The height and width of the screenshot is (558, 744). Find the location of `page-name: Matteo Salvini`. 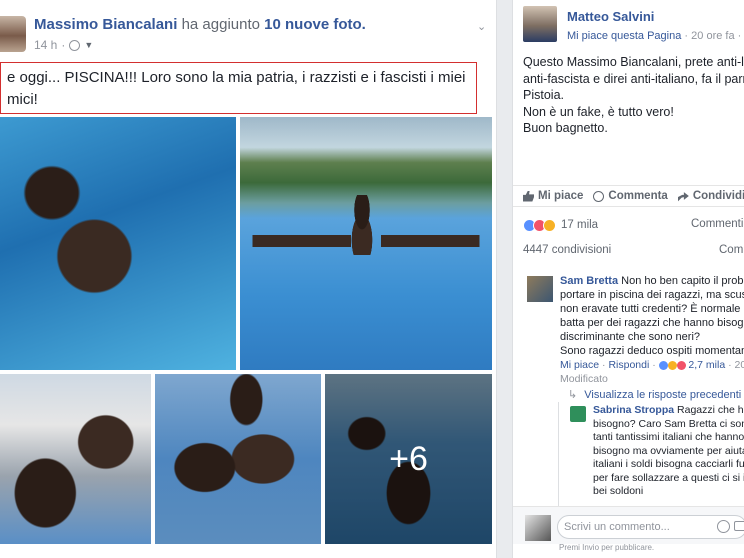

page-name: Matteo Salvini is located at coordinates (610, 16).